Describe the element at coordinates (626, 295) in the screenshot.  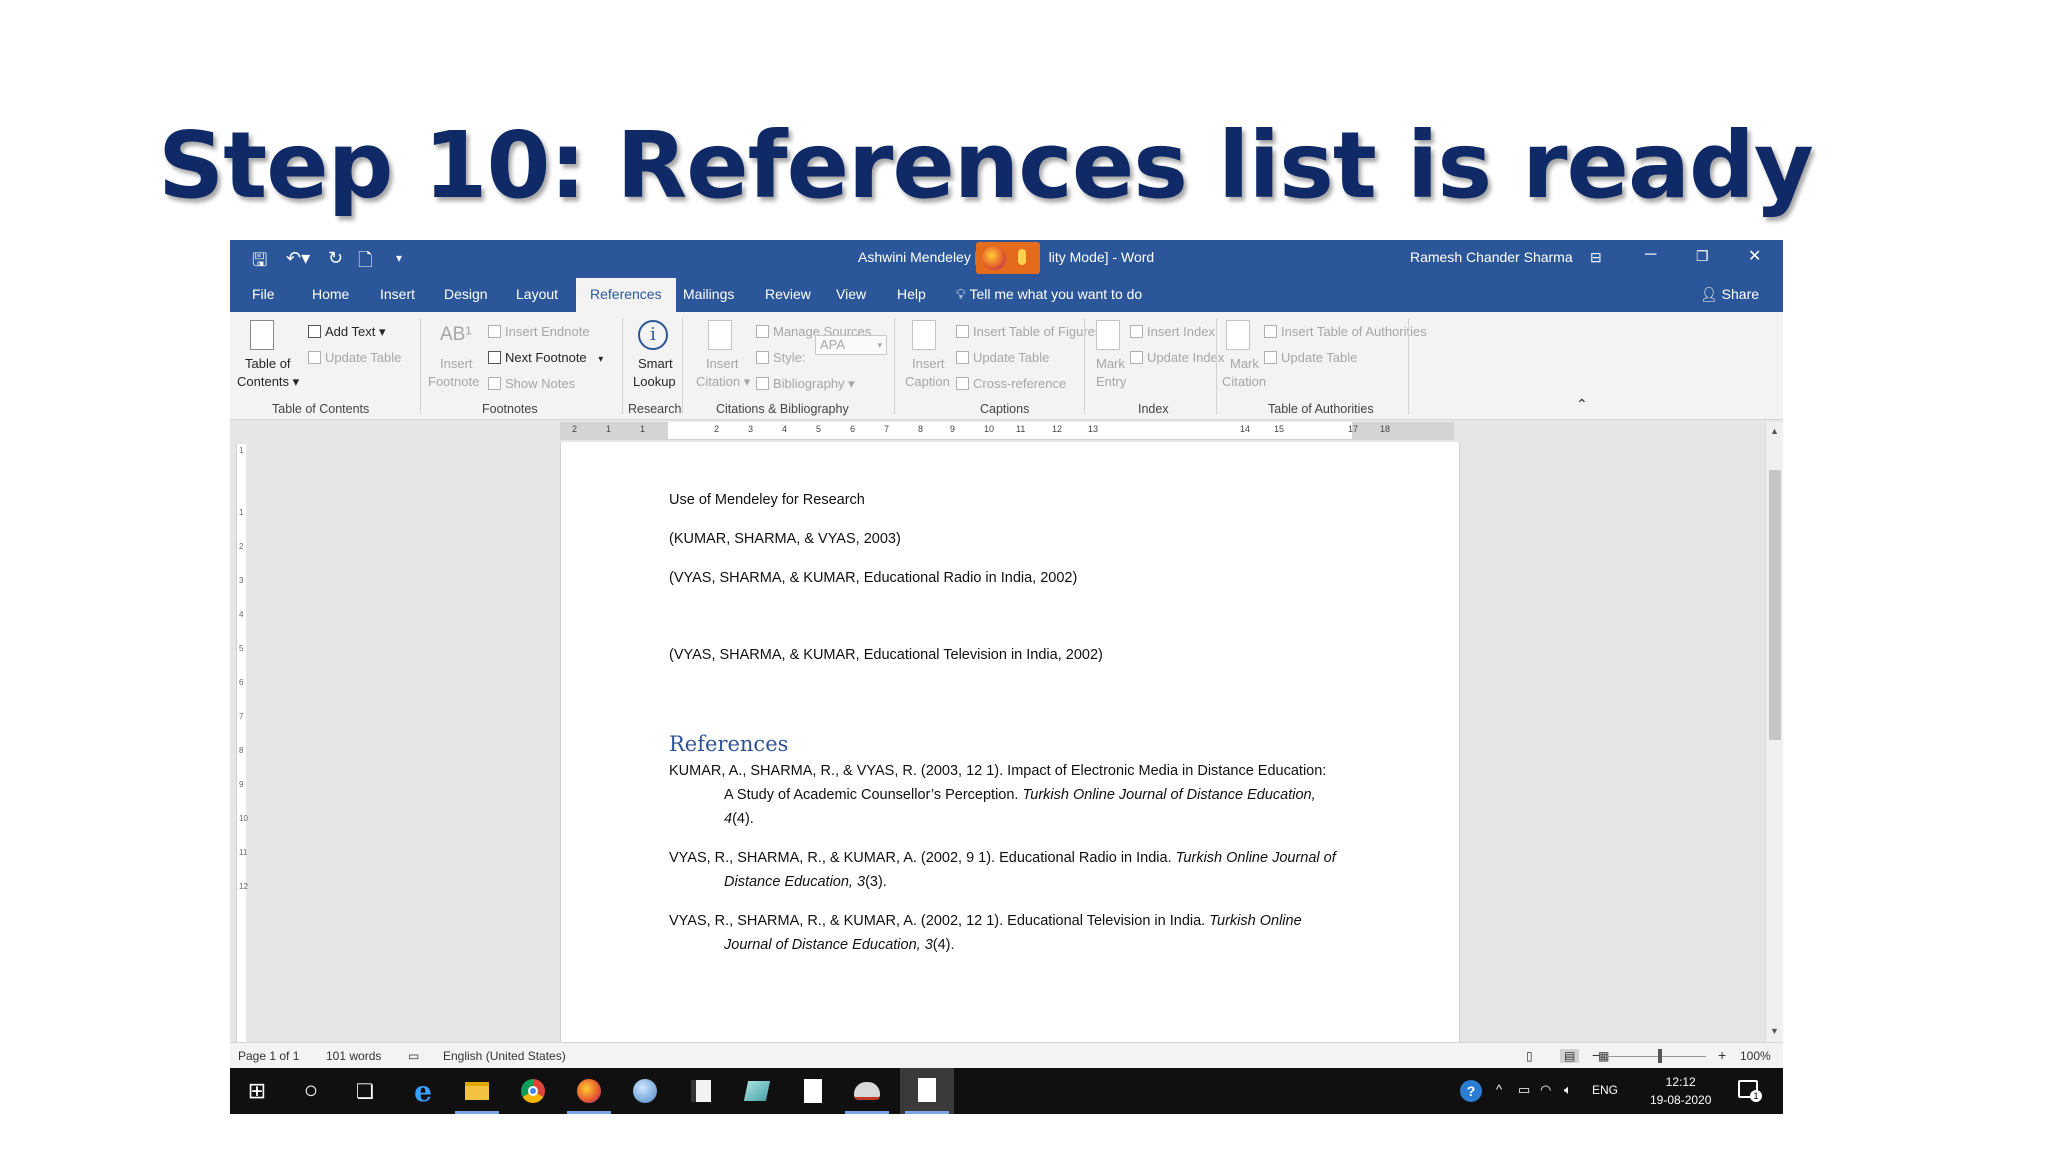
I see `tab-references: References` at that location.